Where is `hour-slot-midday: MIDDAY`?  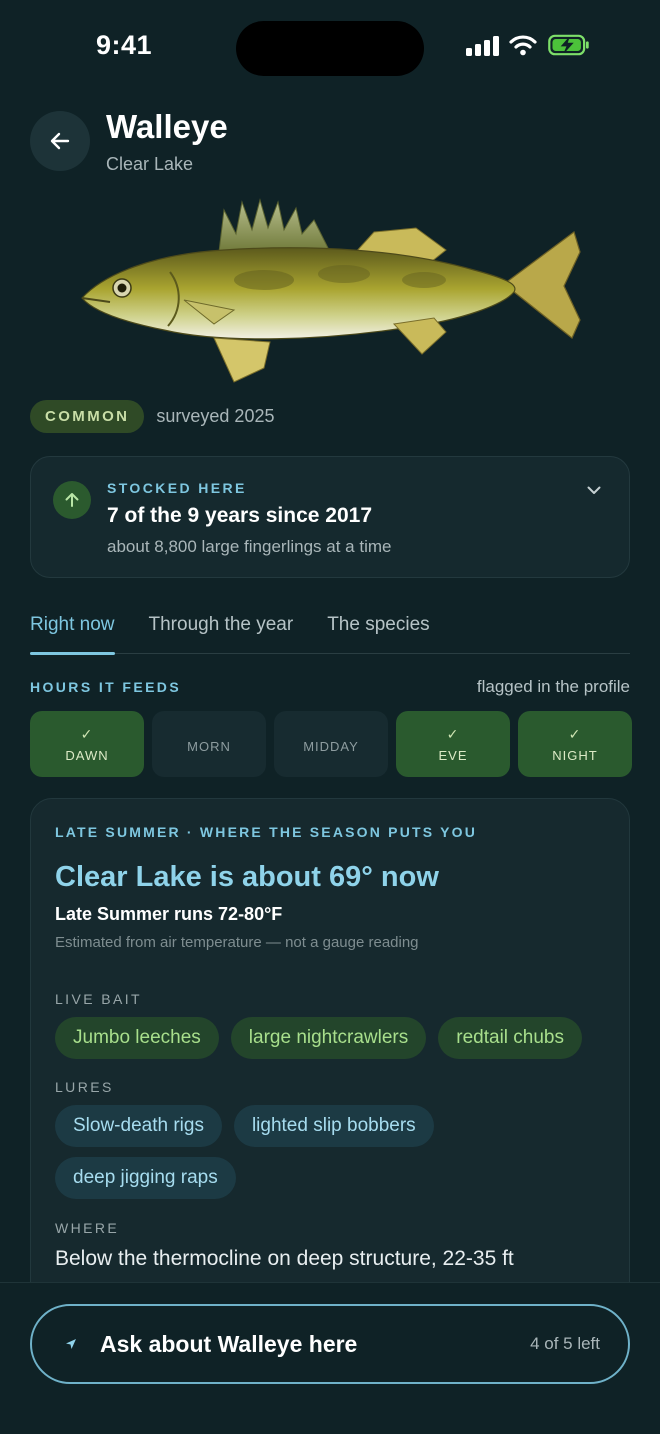
hour-slot-midday: MIDDAY is located at coordinates (331, 744).